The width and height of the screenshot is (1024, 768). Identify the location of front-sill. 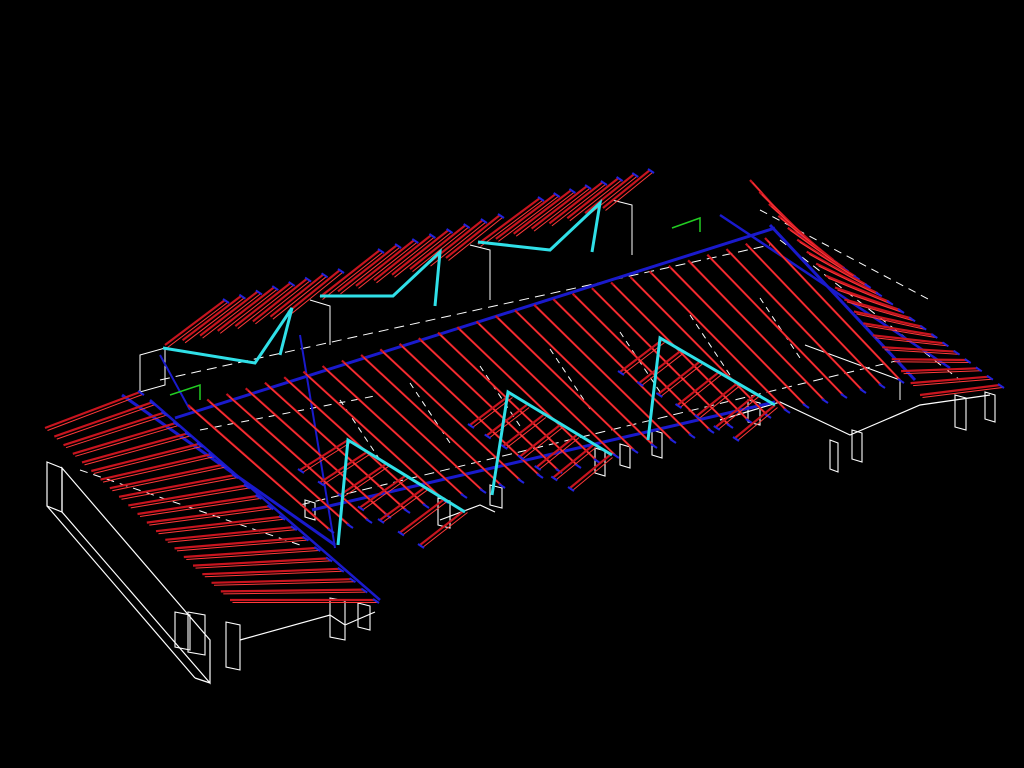
(307, 626).